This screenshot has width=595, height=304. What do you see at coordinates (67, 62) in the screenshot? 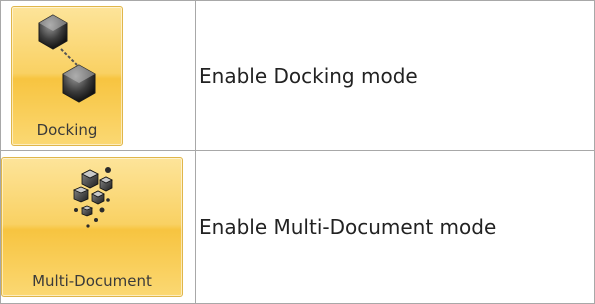
I see `linked-hexagons-icon` at bounding box center [67, 62].